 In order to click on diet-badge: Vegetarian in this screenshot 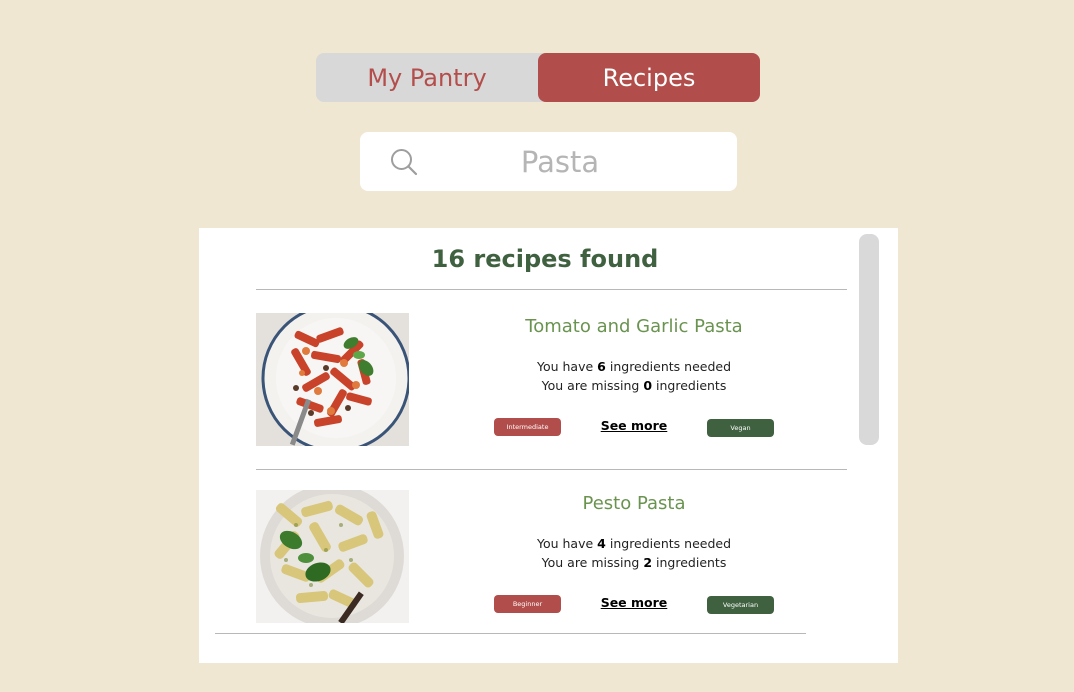, I will do `click(740, 605)`.